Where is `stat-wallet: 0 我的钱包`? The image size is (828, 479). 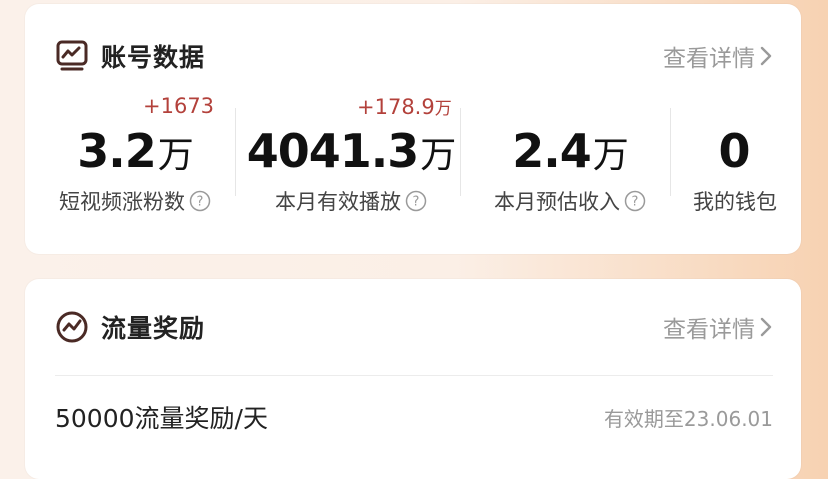
stat-wallet: 0 我的钱包 is located at coordinates (735, 159).